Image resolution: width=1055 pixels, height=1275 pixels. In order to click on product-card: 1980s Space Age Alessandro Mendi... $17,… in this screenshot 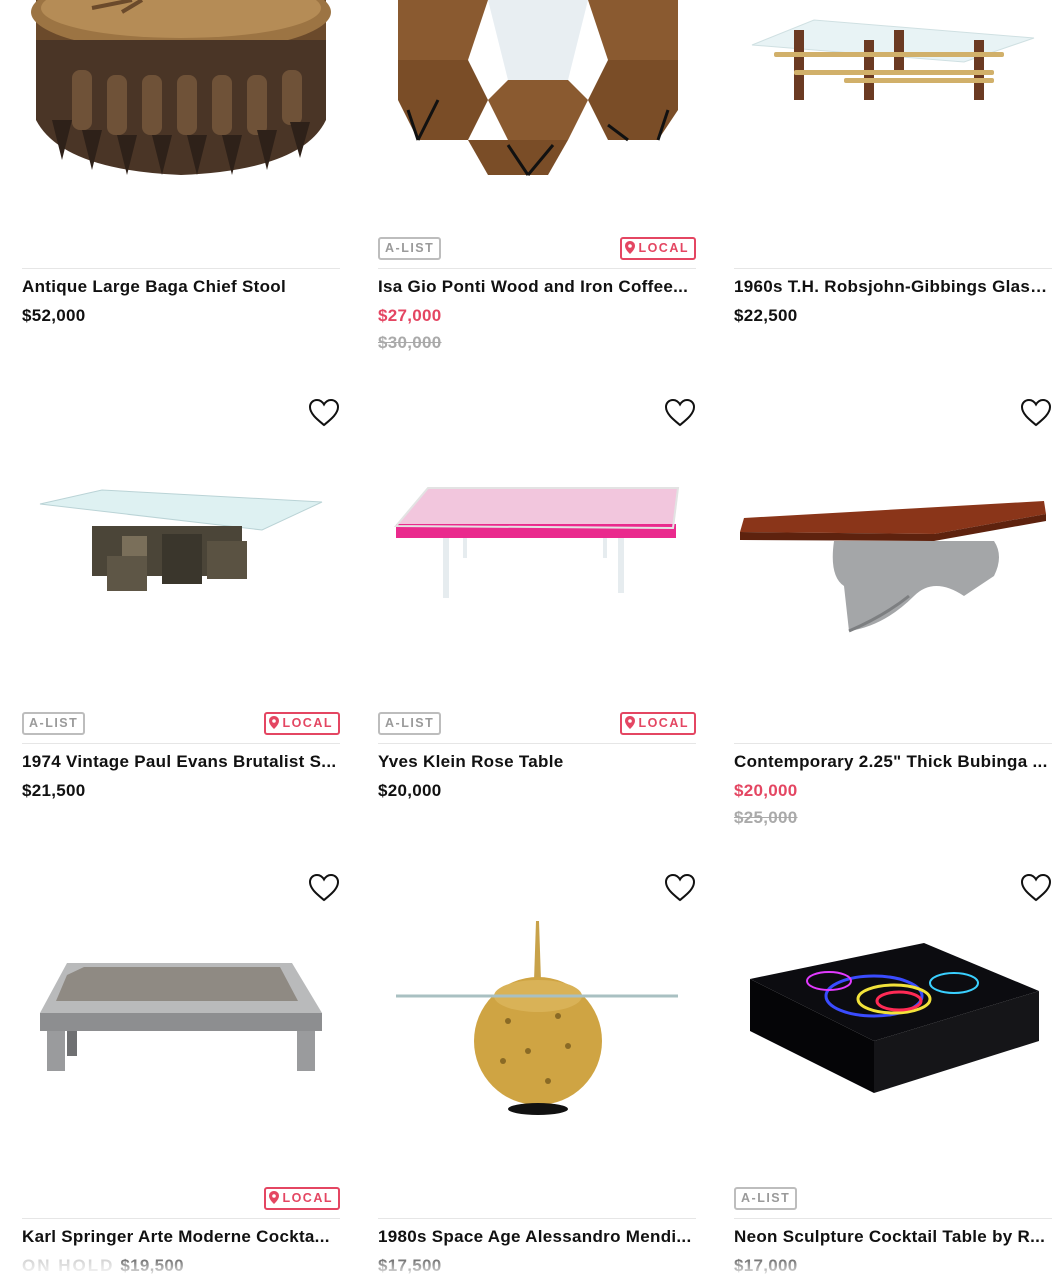, I will do `click(537, 1074)`.